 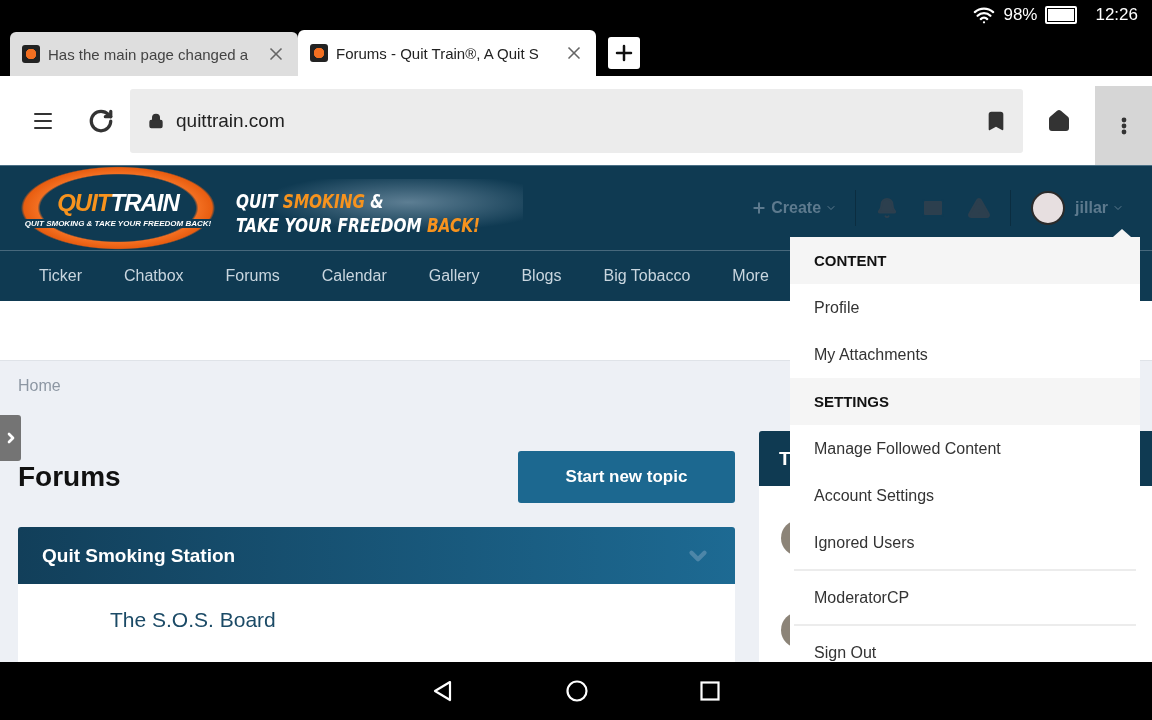 What do you see at coordinates (447, 53) in the screenshot?
I see `browser-tab: Forums - Quit Train®, A Quit S` at bounding box center [447, 53].